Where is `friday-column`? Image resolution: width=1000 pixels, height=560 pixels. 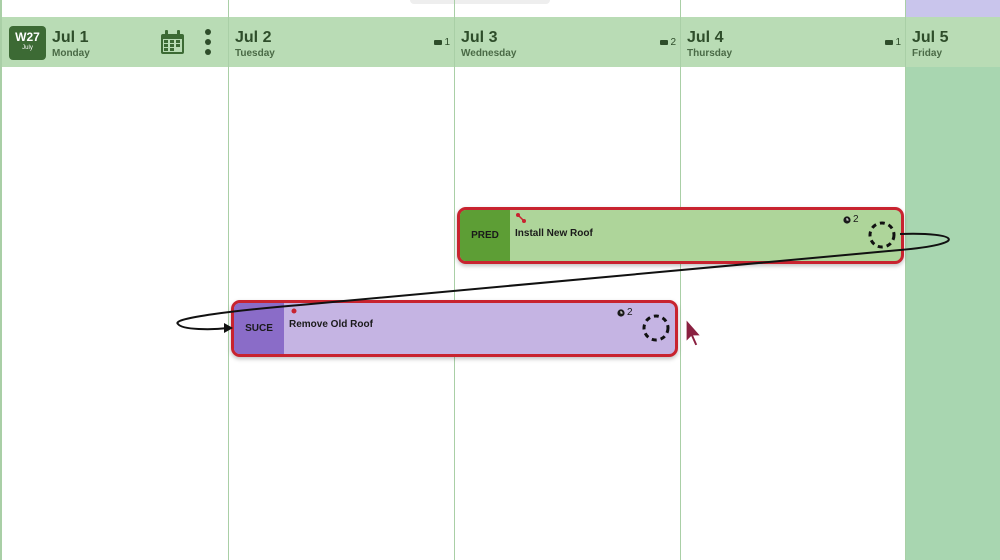 friday-column is located at coordinates (953, 313).